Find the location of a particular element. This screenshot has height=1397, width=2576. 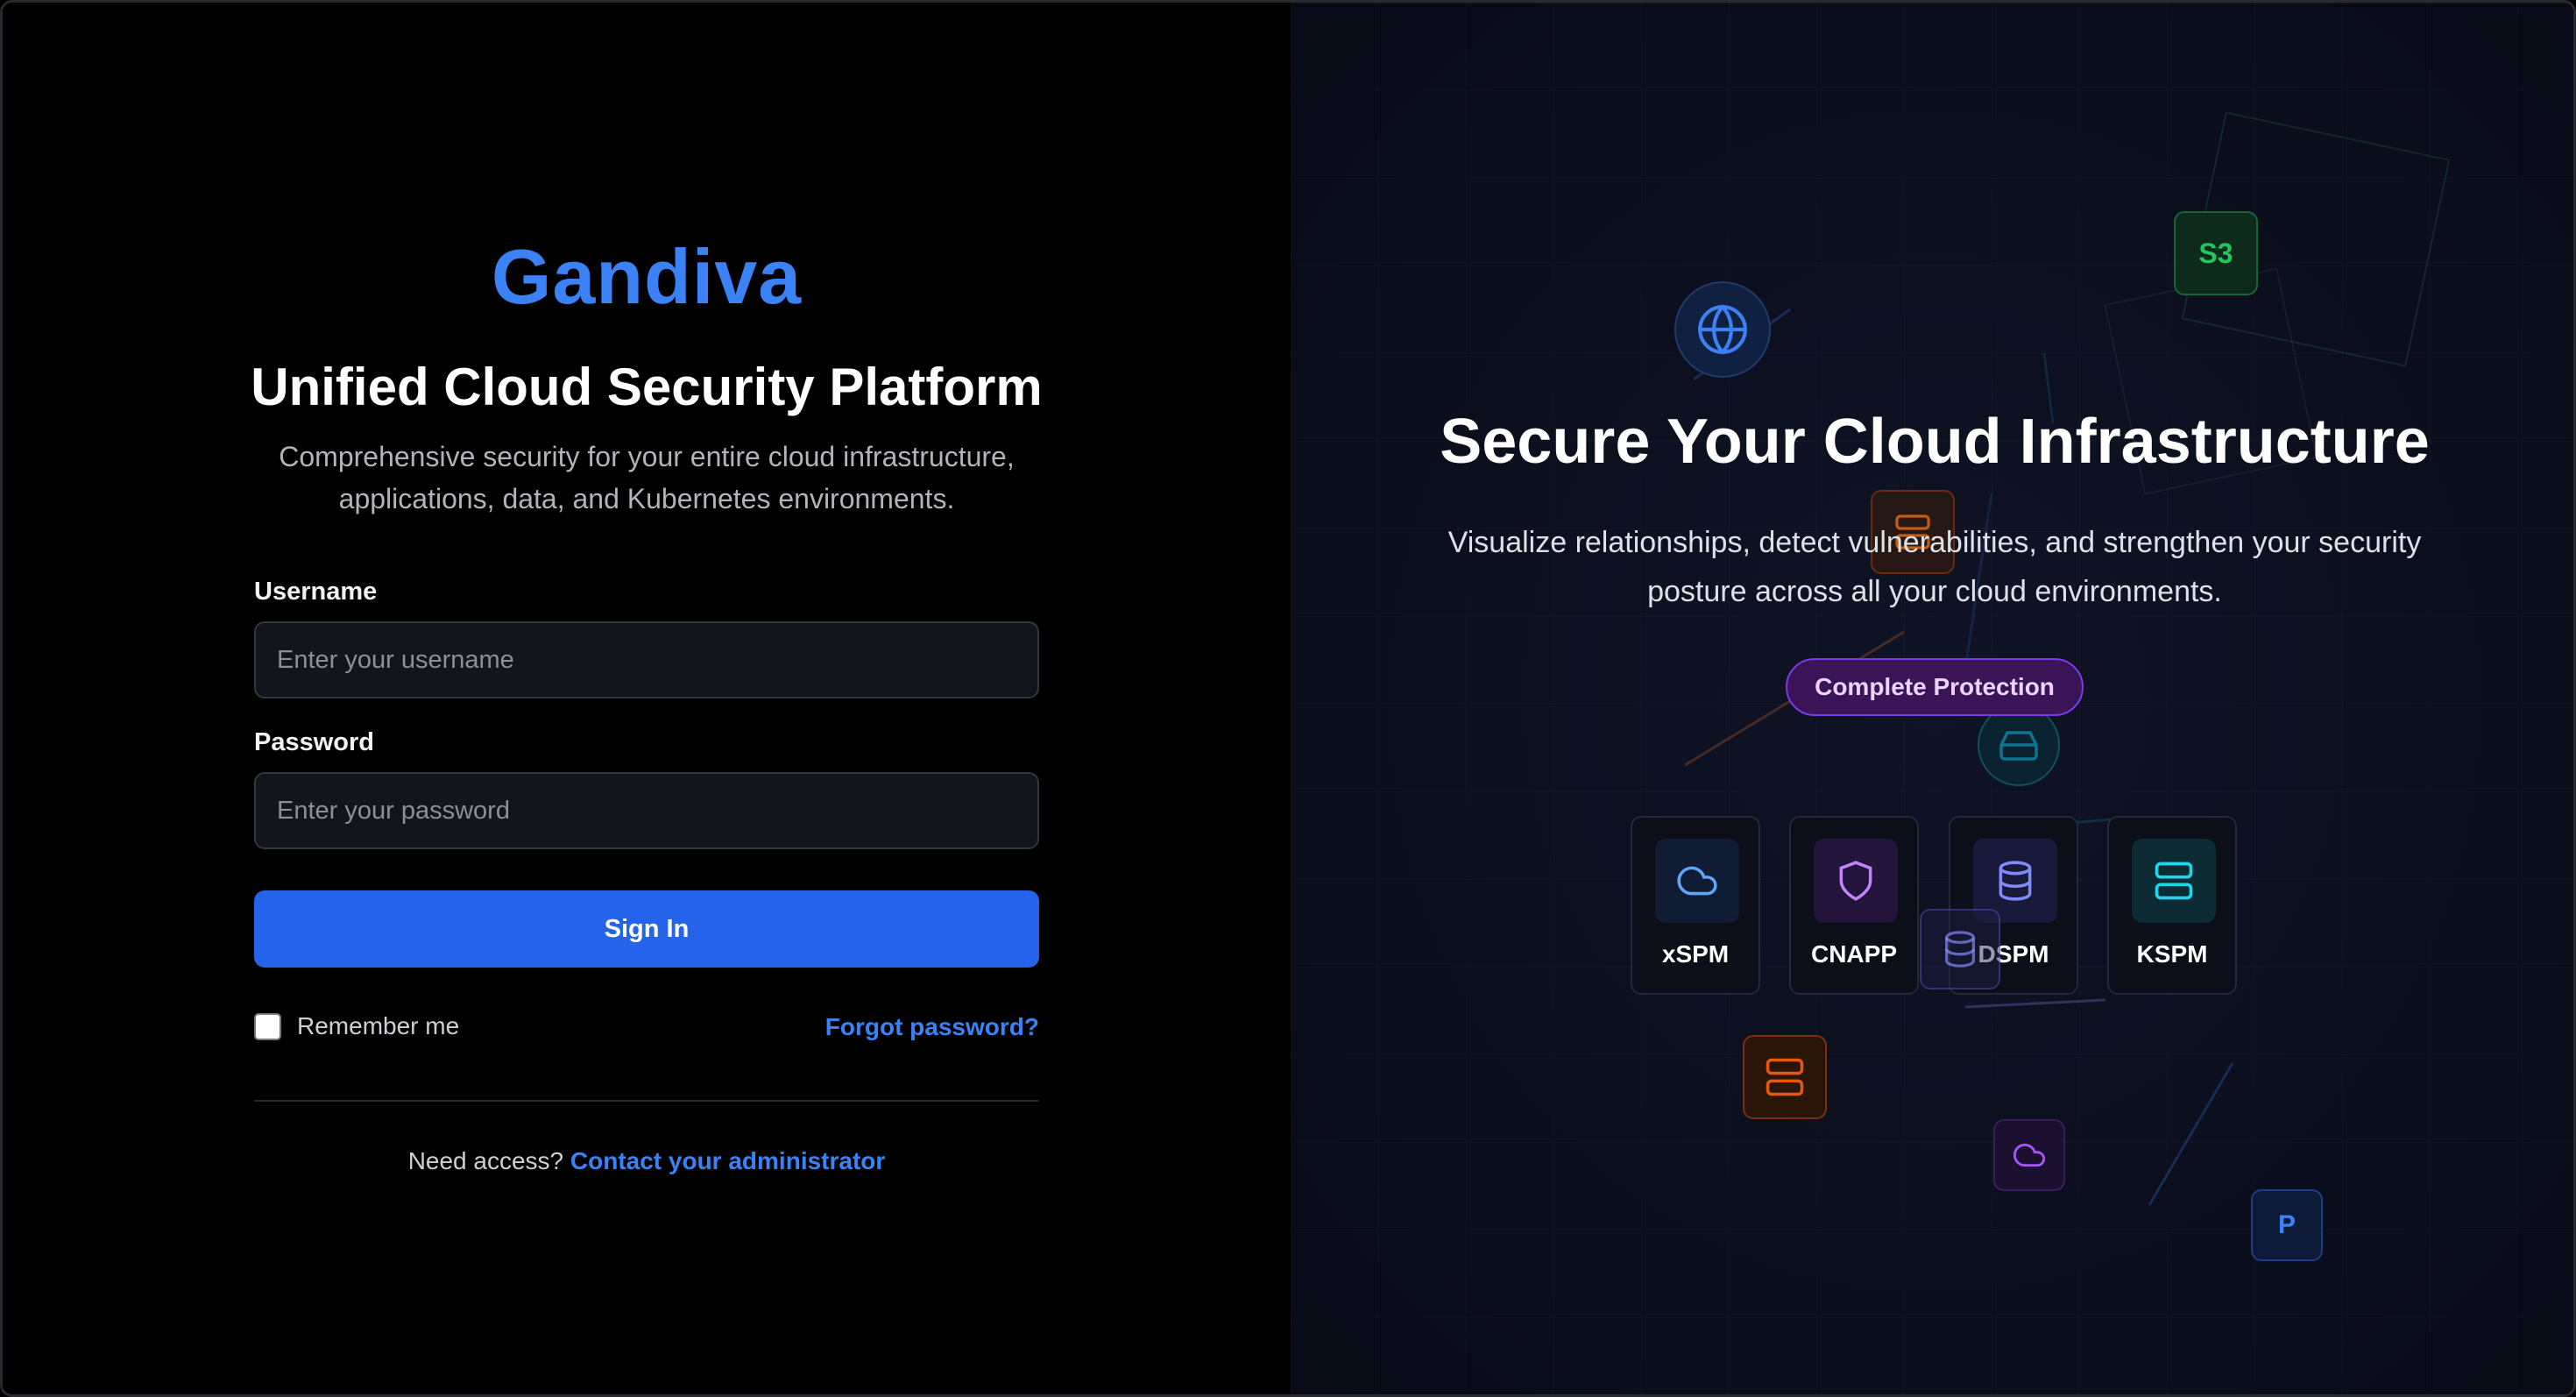

product-label: KSPM is located at coordinates (2172, 954).